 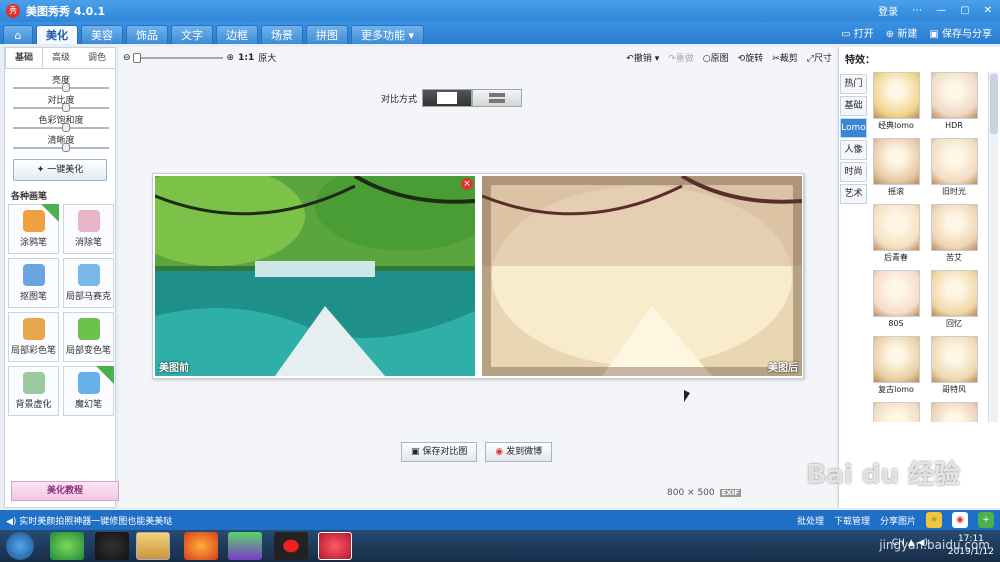 I want to click on effect-item: 80S, so click(x=896, y=303).